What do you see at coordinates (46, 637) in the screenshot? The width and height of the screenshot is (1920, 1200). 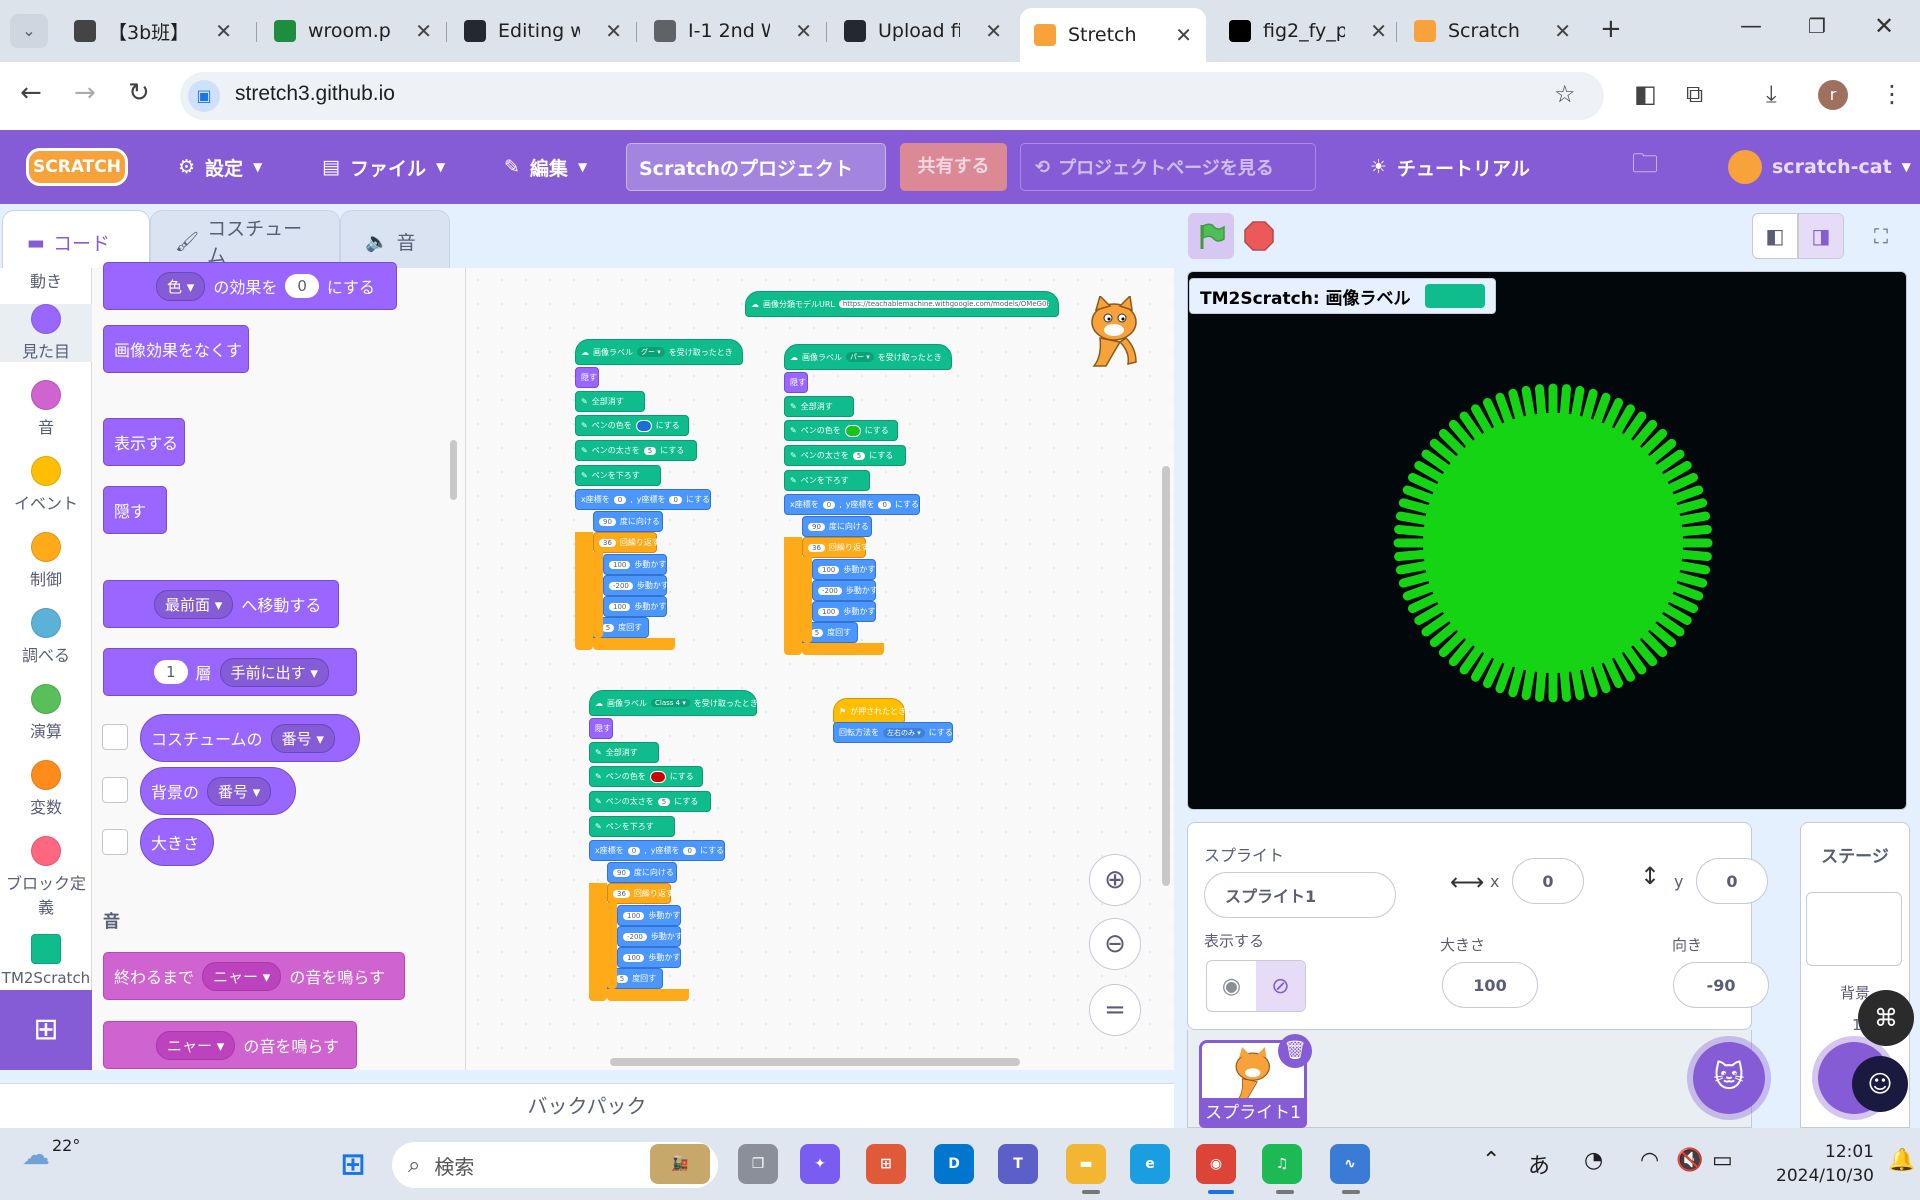 I see `category-5: 調べる` at bounding box center [46, 637].